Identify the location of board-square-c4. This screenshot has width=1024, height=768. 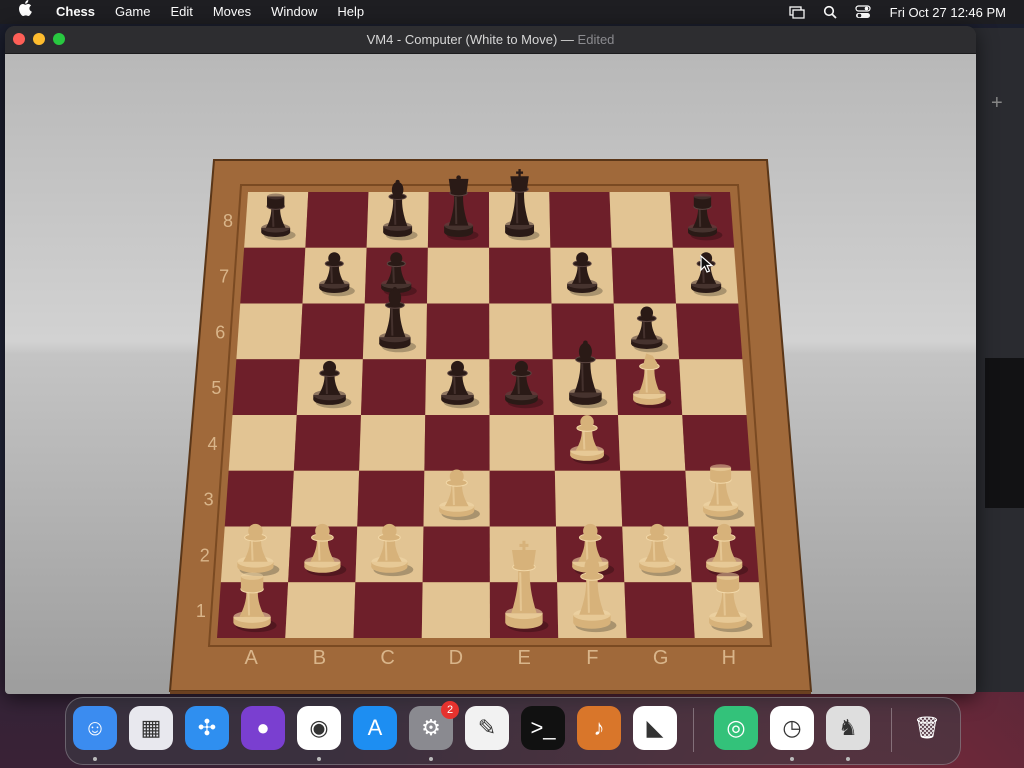
(392, 443).